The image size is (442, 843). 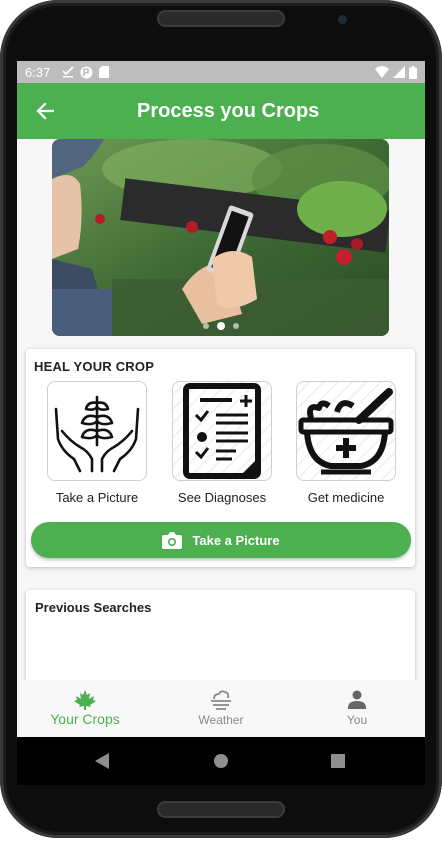 I want to click on wifi-icon, so click(x=382, y=72).